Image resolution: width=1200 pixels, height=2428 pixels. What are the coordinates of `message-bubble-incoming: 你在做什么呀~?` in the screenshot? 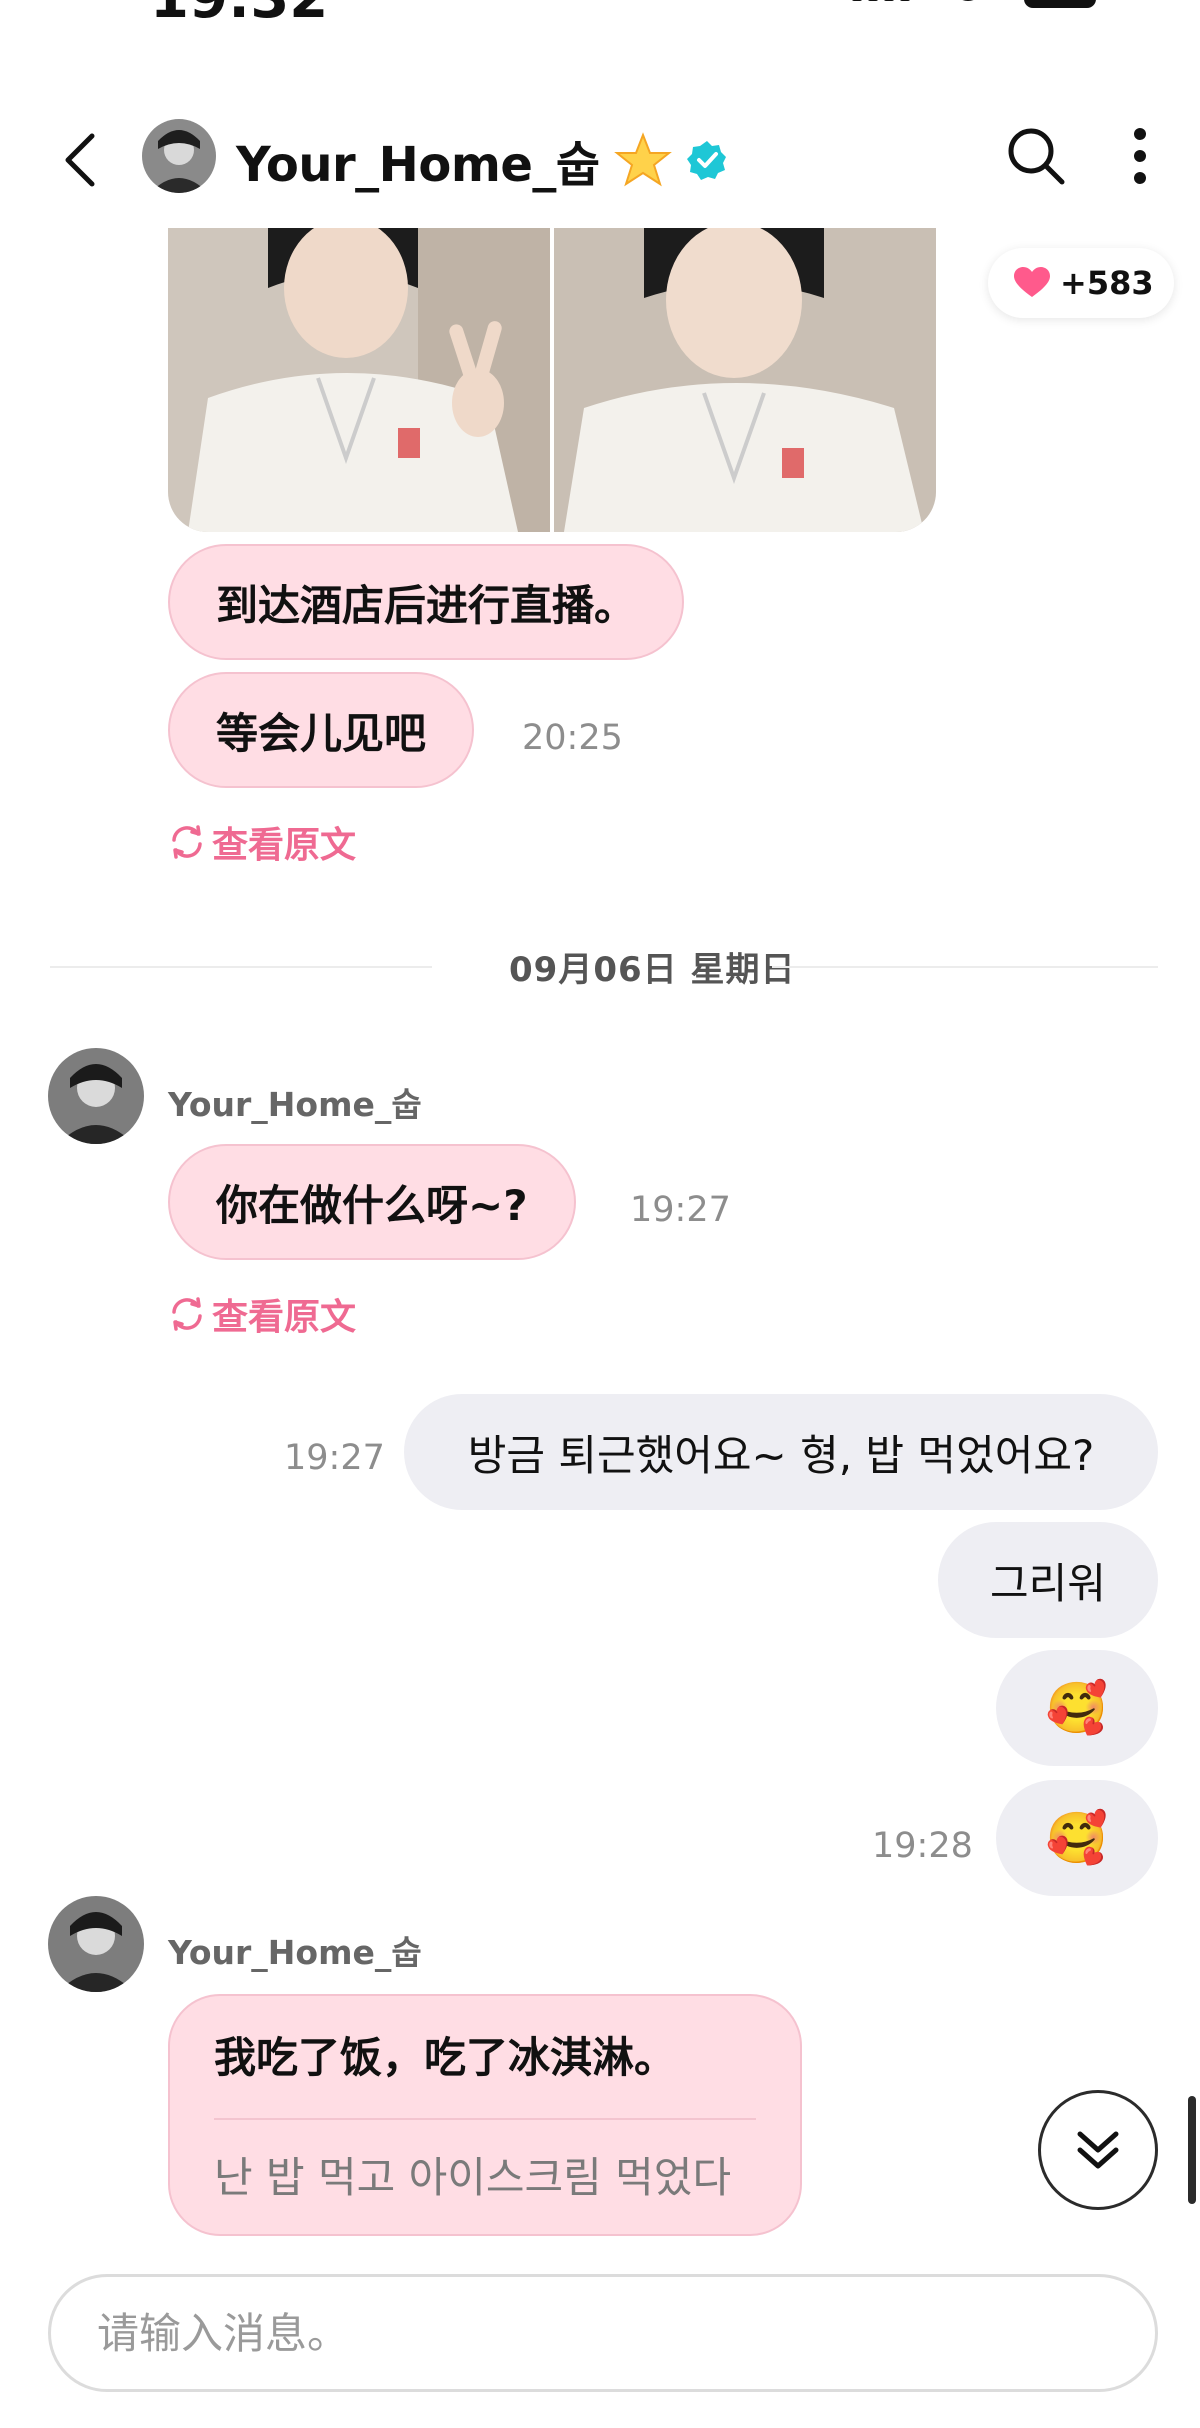 It's located at (372, 1202).